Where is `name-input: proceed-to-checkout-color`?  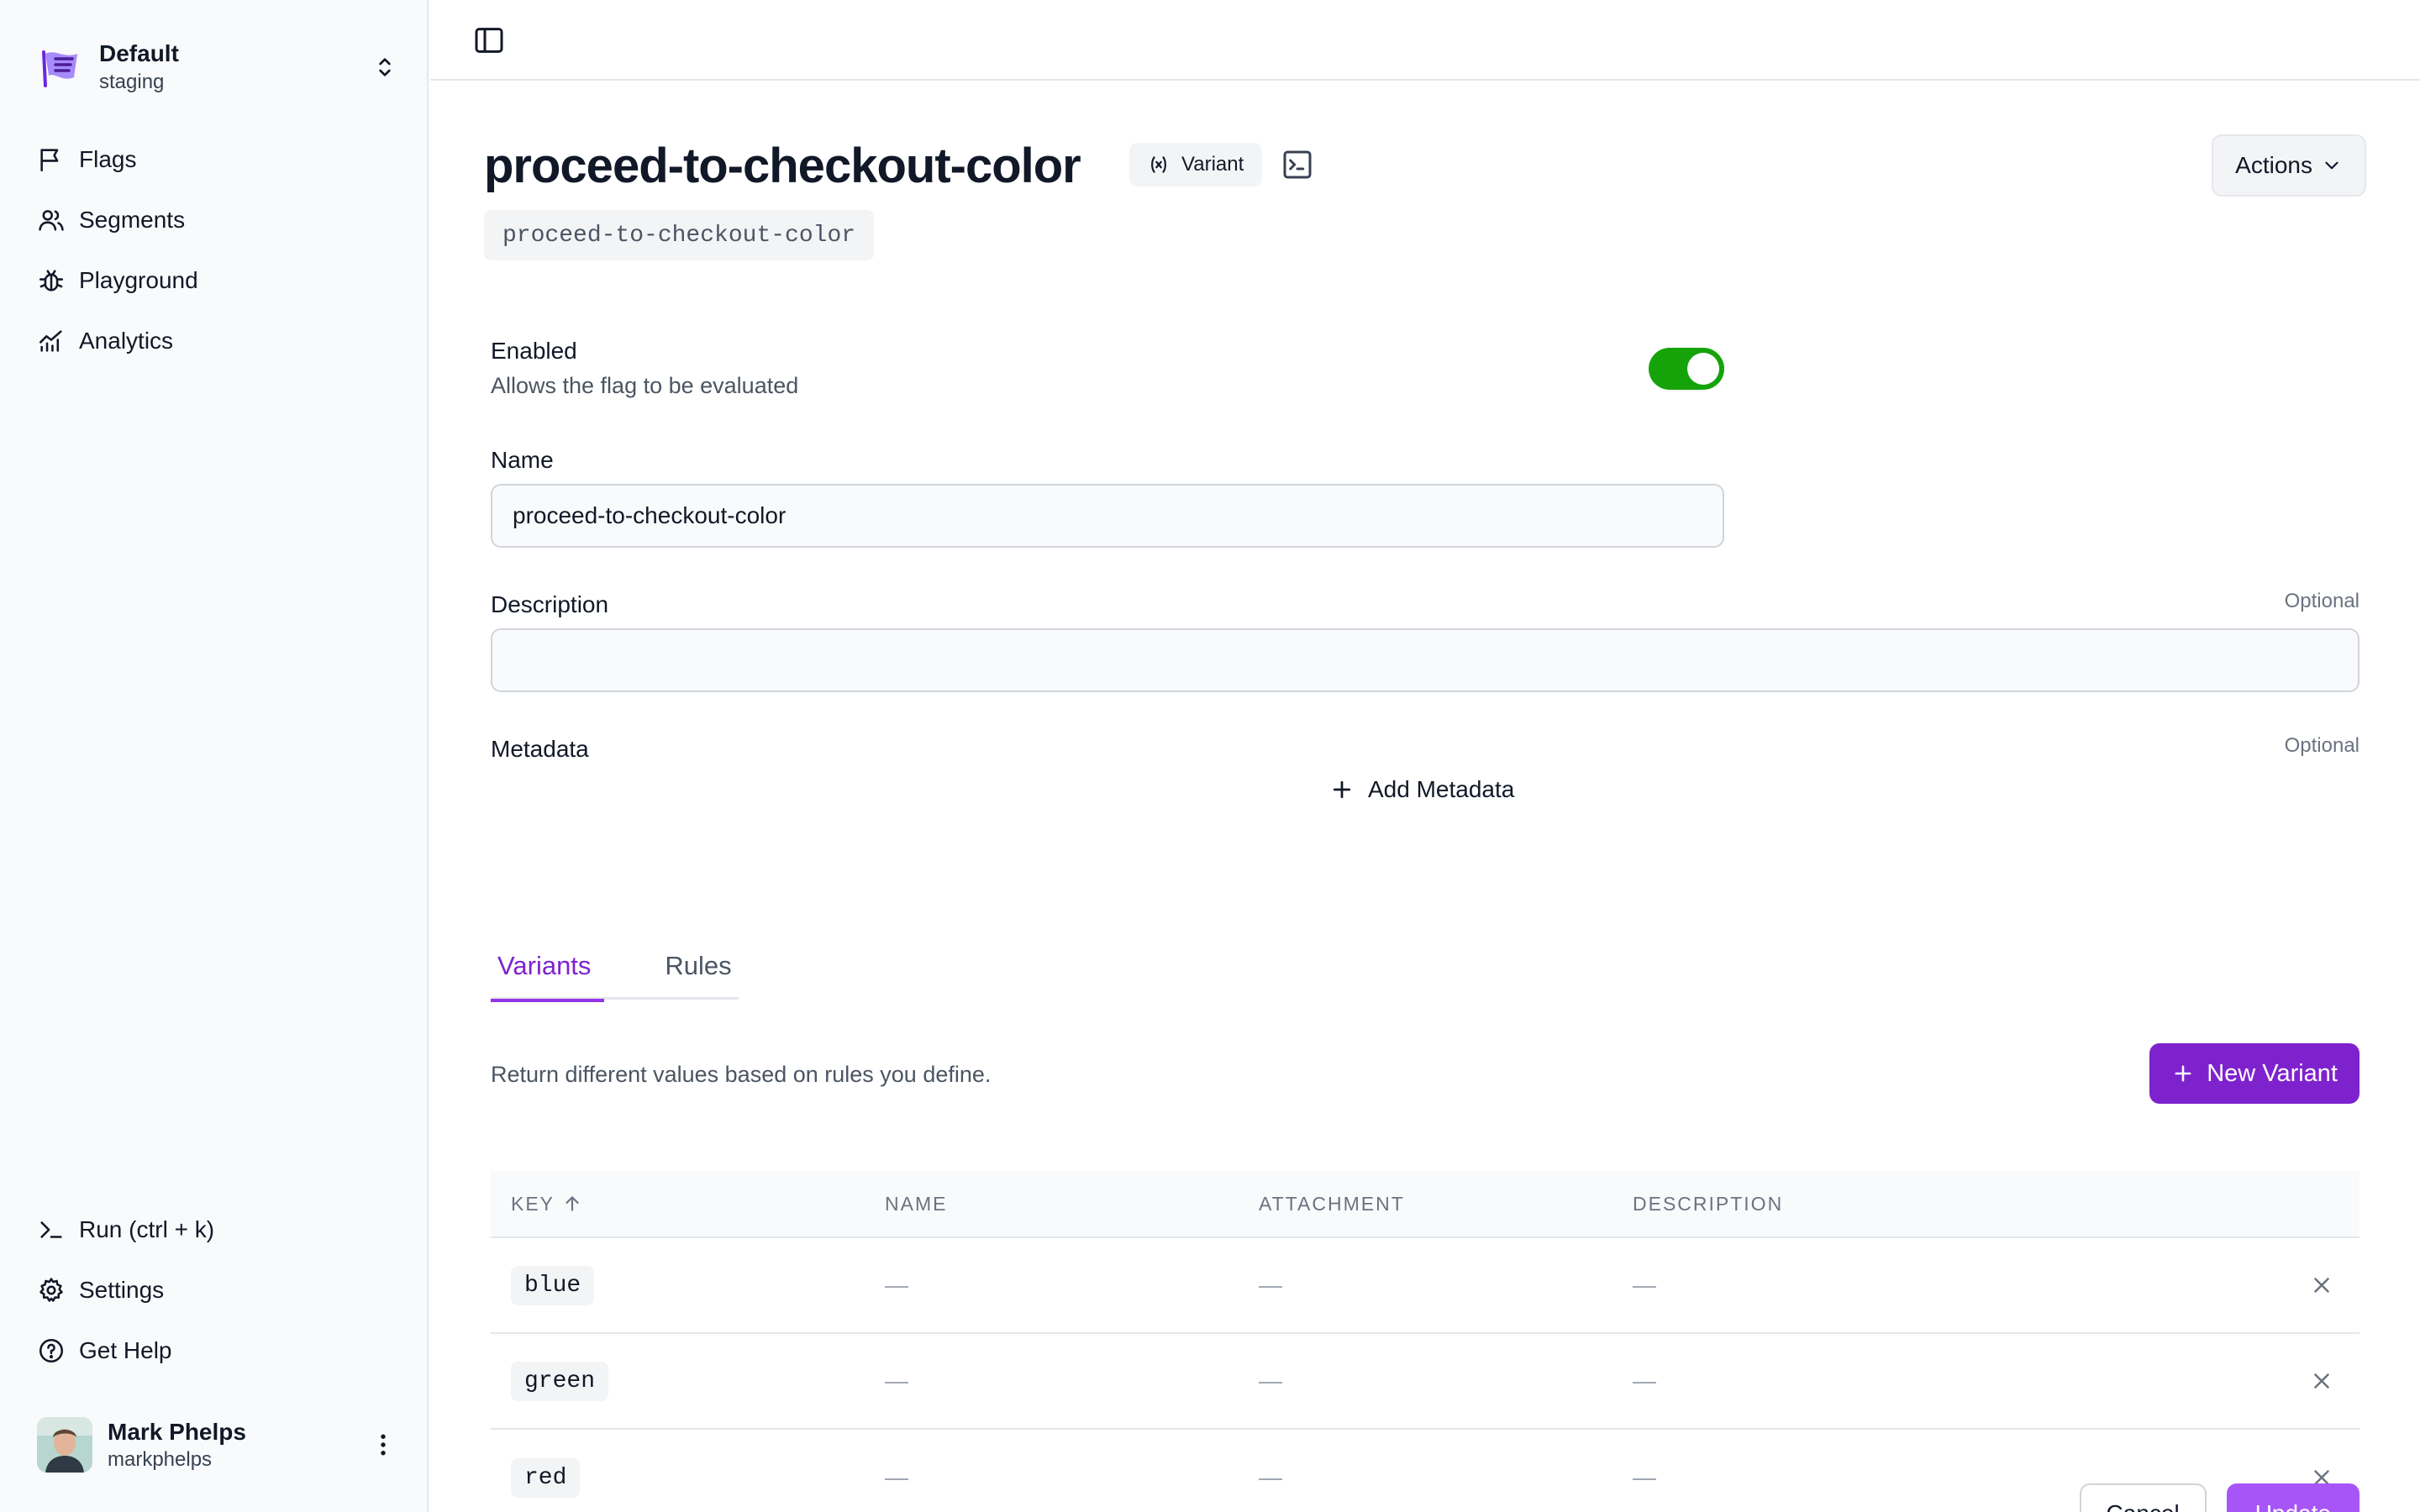 name-input: proceed-to-checkout-color is located at coordinates (1107, 516).